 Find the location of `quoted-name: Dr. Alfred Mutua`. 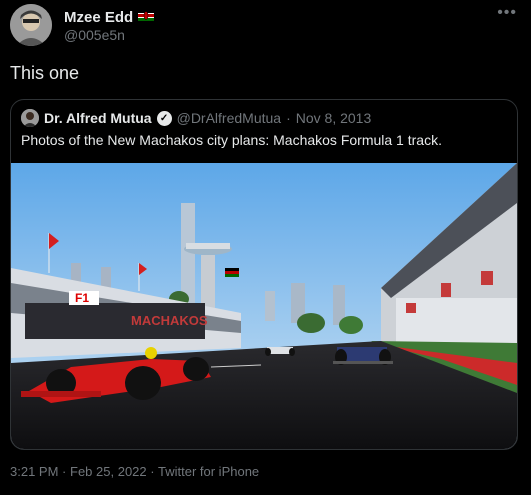

quoted-name: Dr. Alfred Mutua is located at coordinates (98, 118).